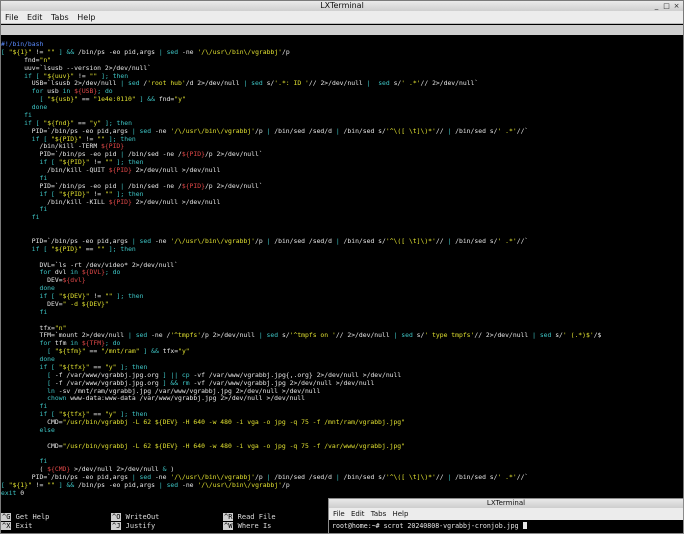  What do you see at coordinates (656, 6) in the screenshot?
I see `minimize-button: _` at bounding box center [656, 6].